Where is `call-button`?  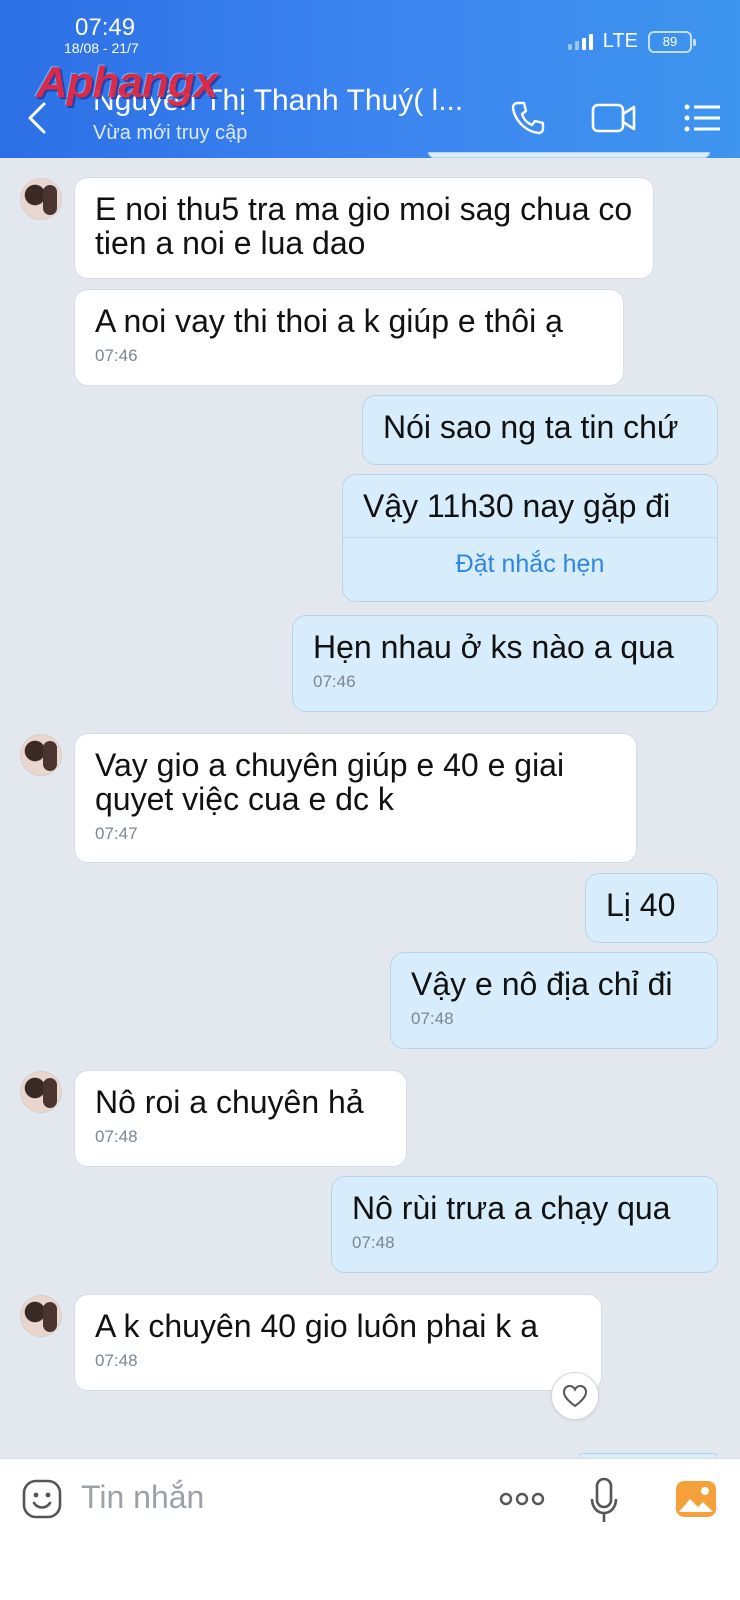 call-button is located at coordinates (528, 118).